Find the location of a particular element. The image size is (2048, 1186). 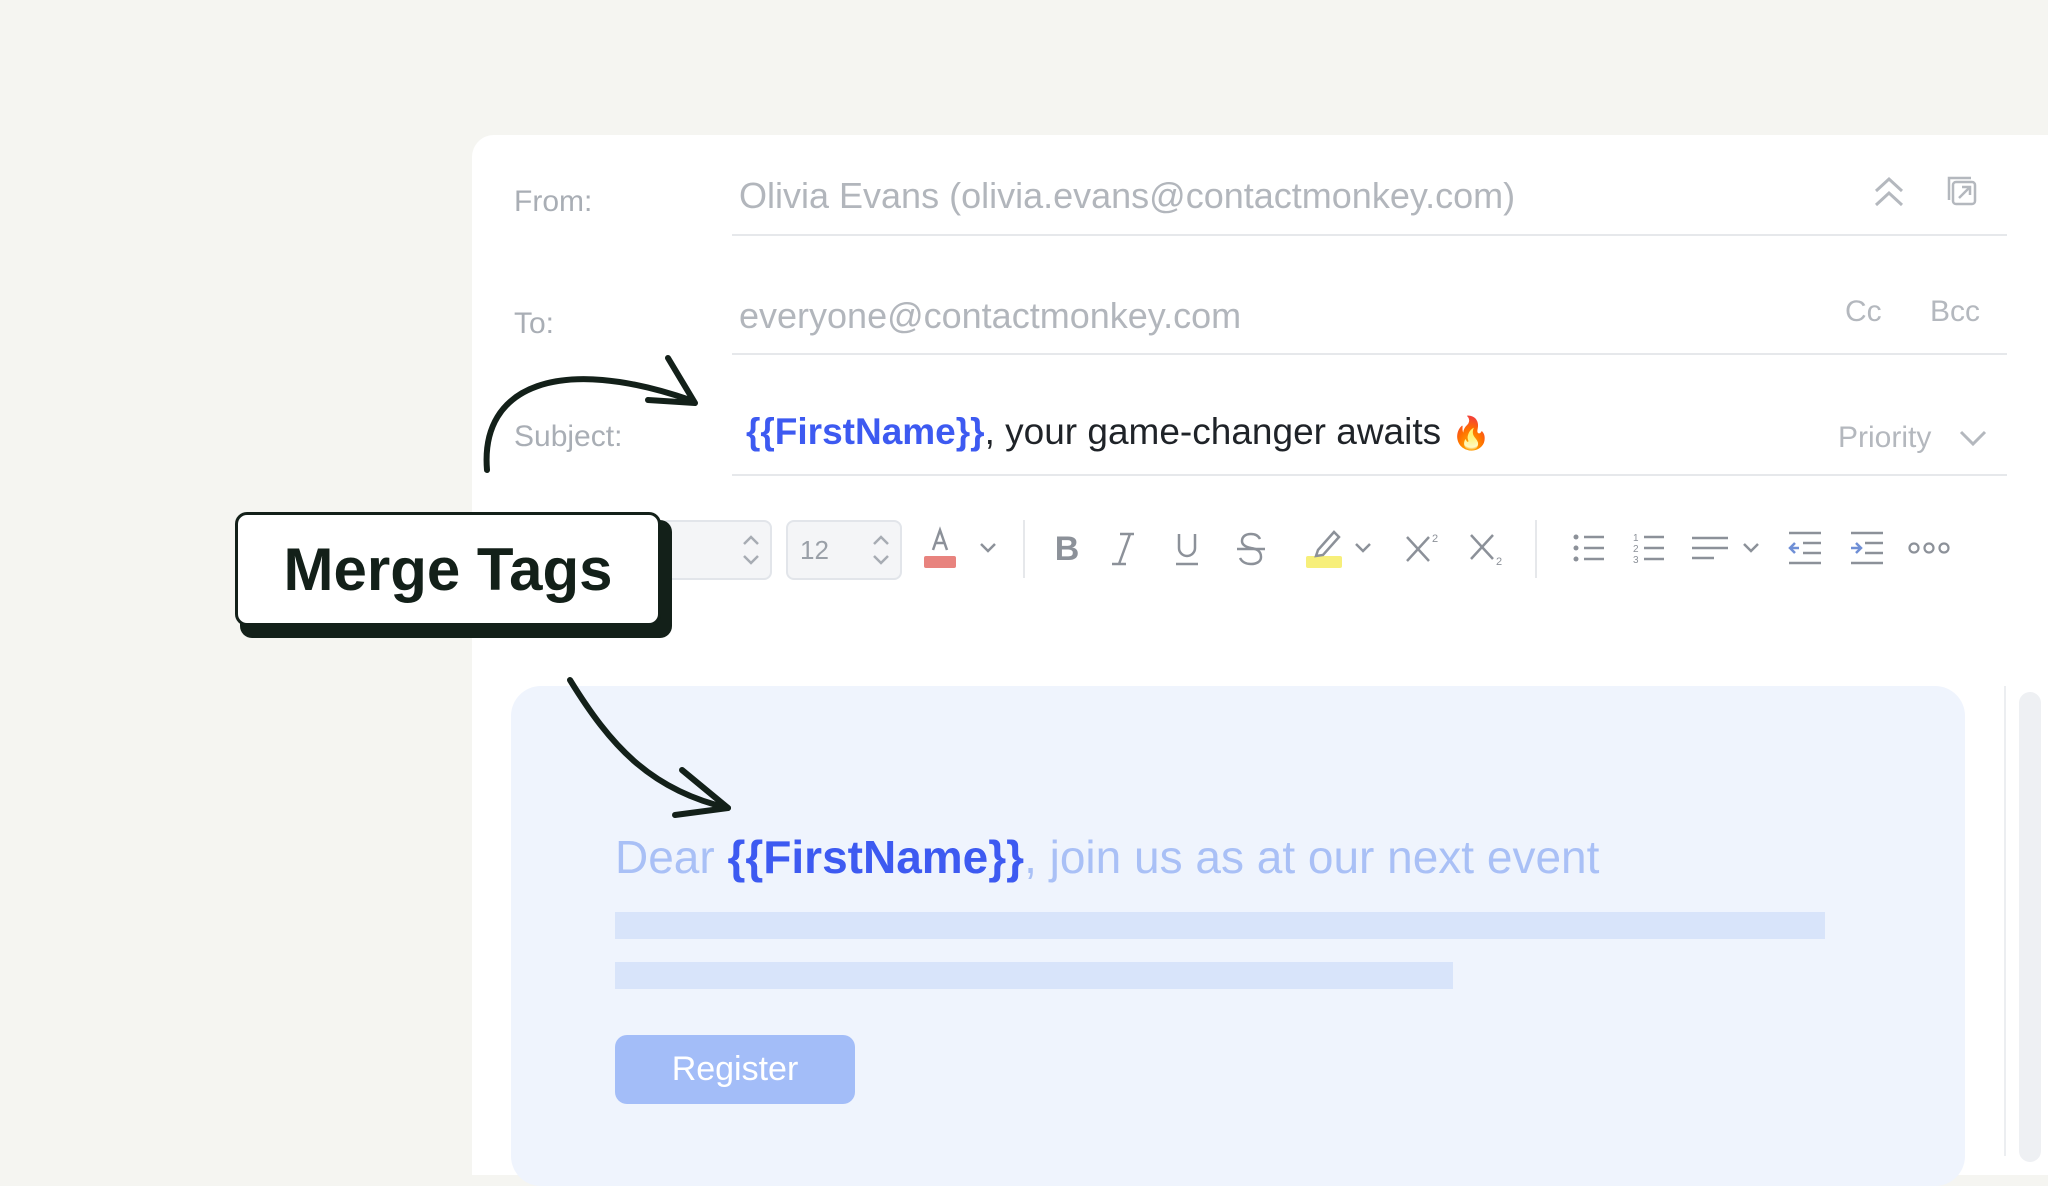

arrows-overlay is located at coordinates (607, 586).